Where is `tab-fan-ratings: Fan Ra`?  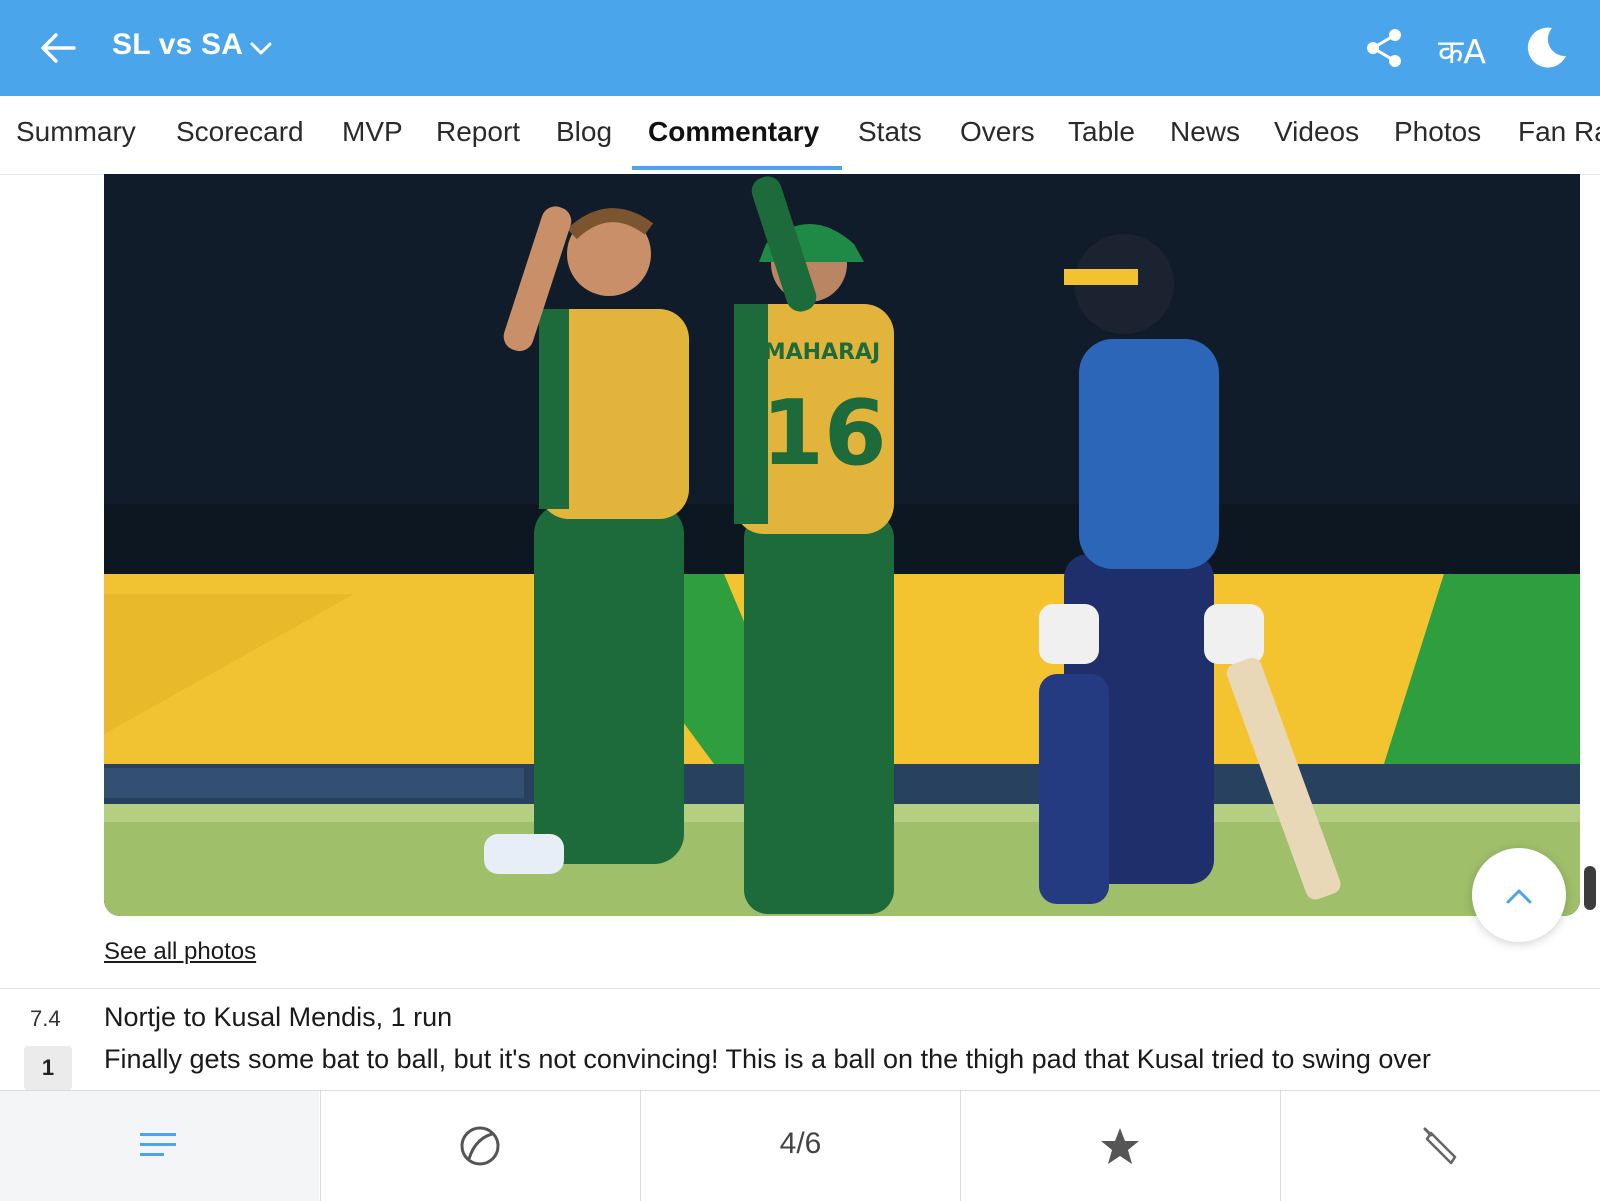 tab-fan-ratings: Fan Ra is located at coordinates (1559, 132).